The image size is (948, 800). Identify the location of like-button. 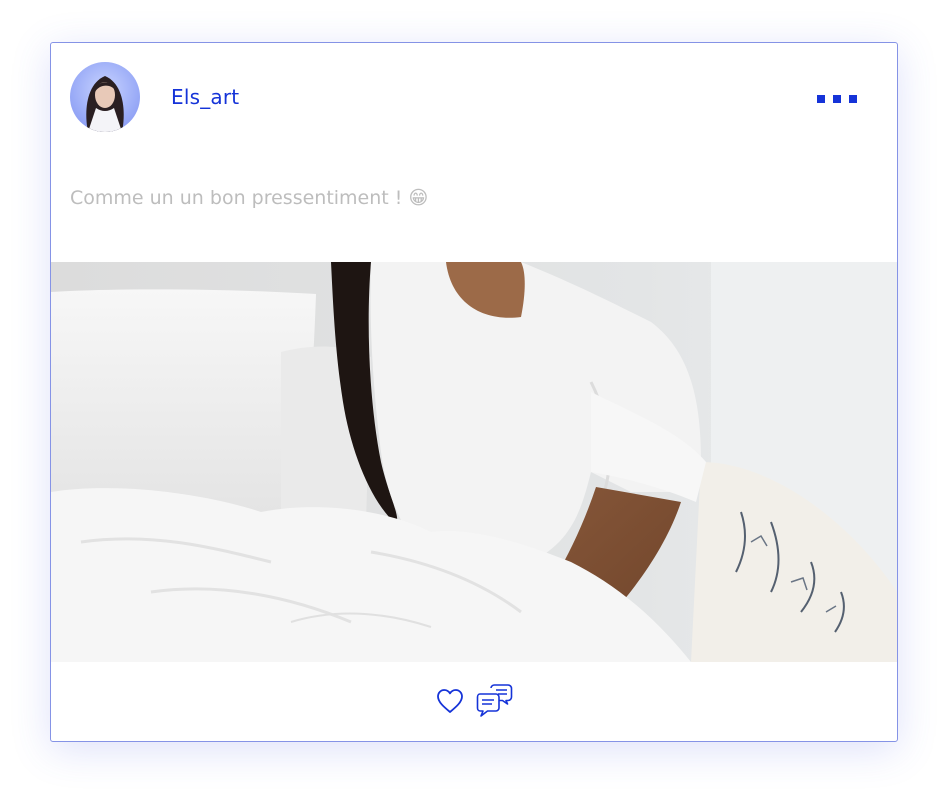
(450, 701).